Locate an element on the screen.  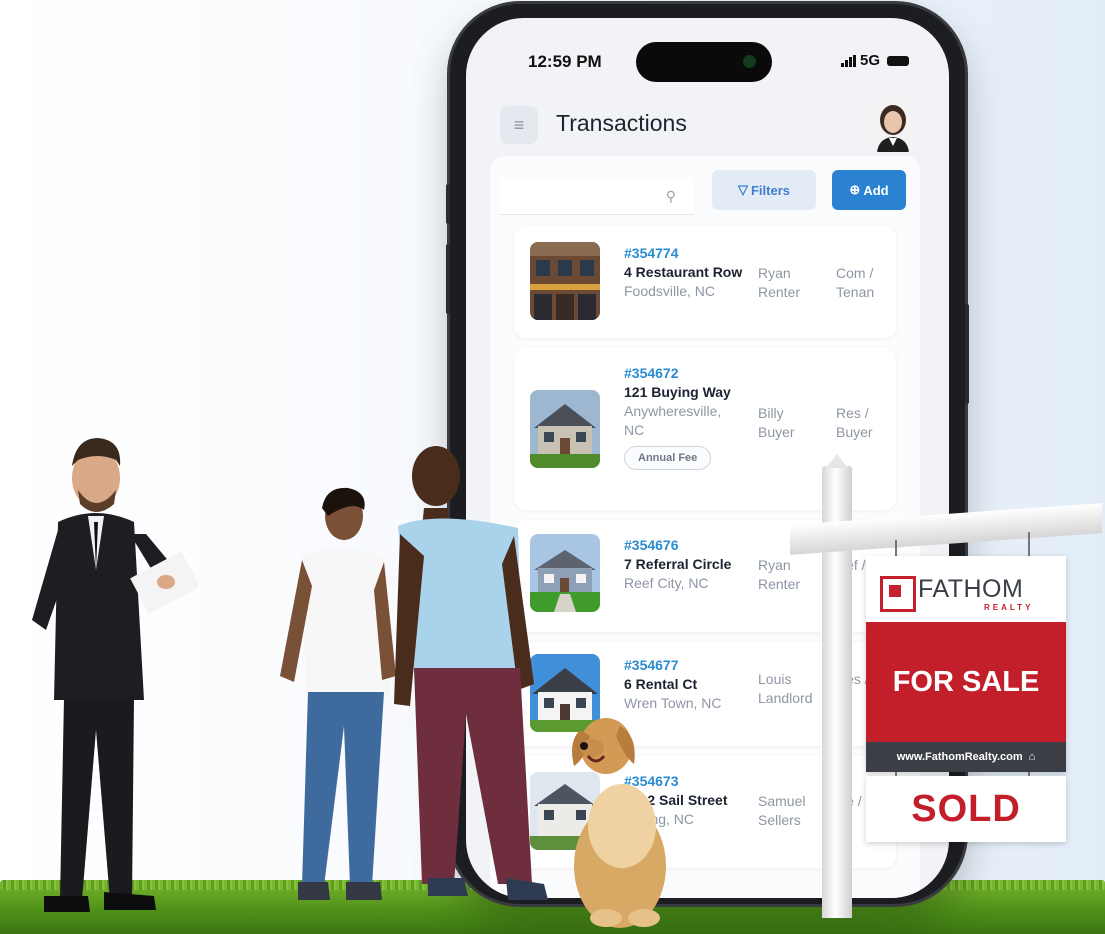
search-icon: ⚲ is located at coordinates (670, 196).